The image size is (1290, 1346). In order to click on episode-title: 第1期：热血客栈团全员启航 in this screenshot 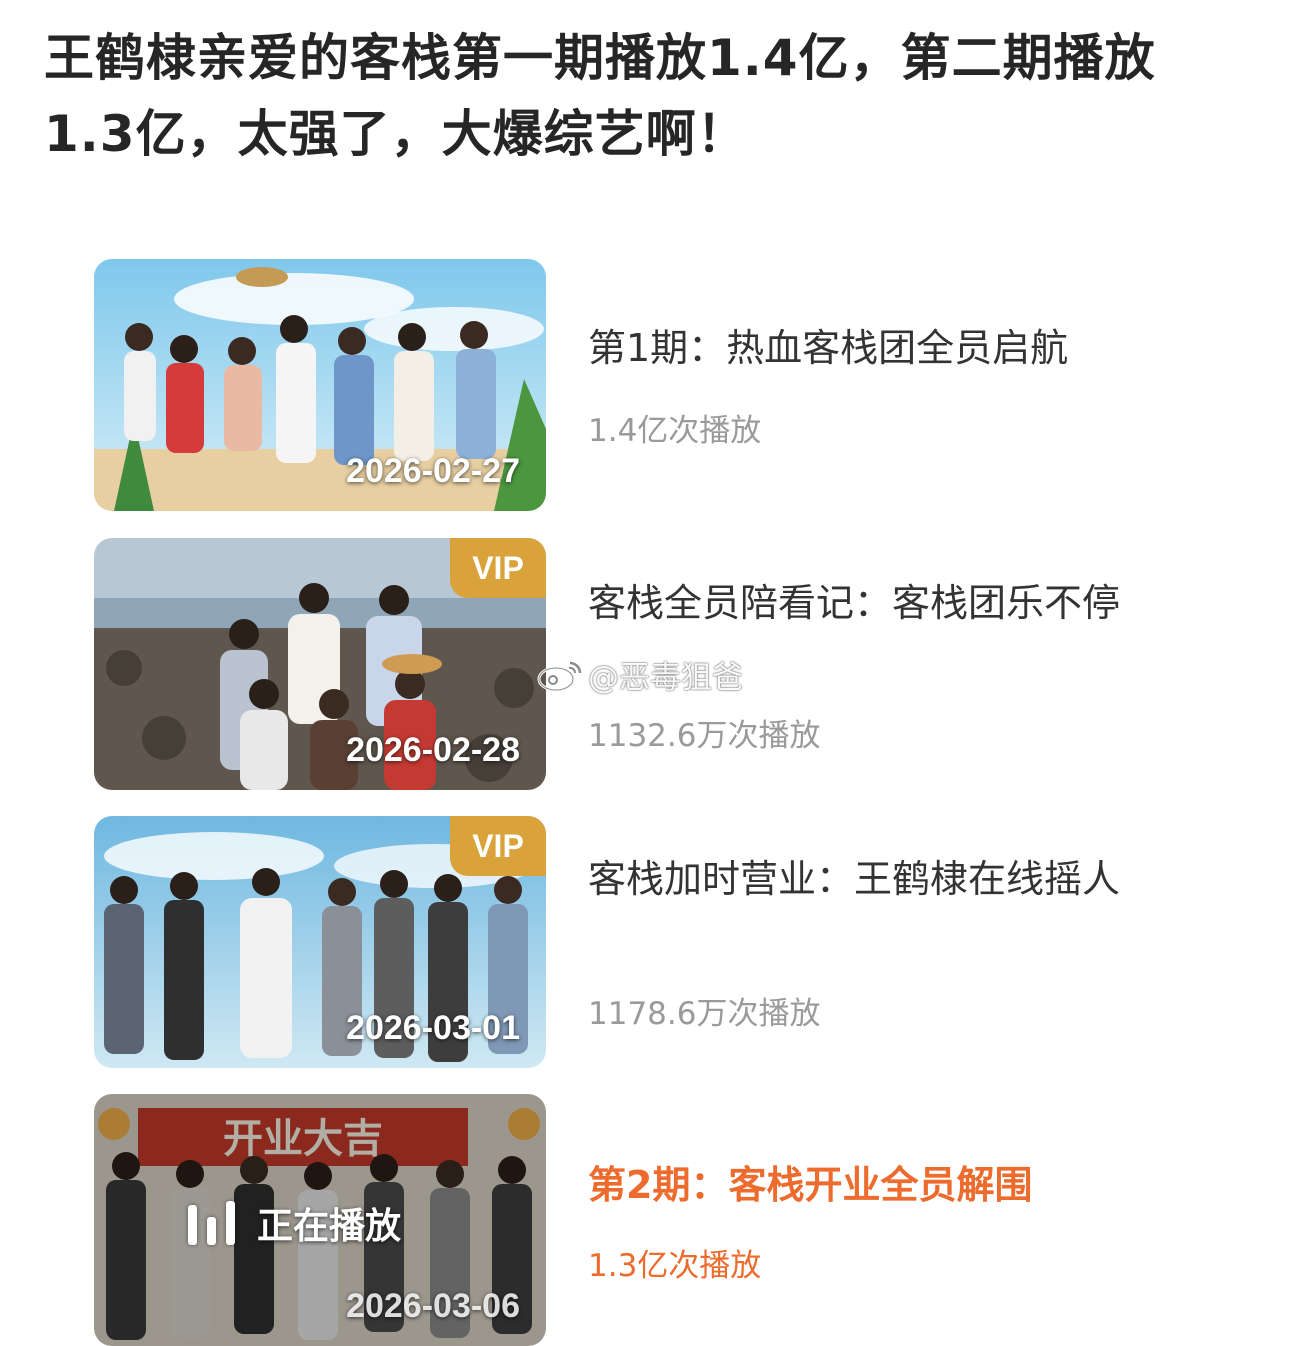, I will do `click(903, 348)`.